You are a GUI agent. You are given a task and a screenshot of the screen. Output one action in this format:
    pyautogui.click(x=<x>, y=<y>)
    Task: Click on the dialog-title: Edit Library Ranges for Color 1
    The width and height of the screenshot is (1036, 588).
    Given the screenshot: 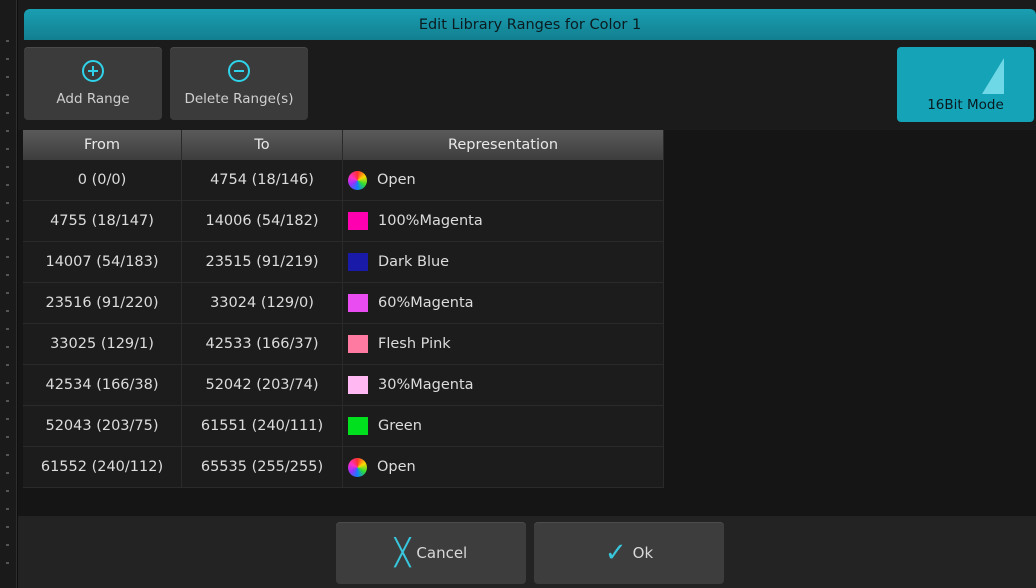 What is the action you would take?
    pyautogui.click(x=530, y=24)
    